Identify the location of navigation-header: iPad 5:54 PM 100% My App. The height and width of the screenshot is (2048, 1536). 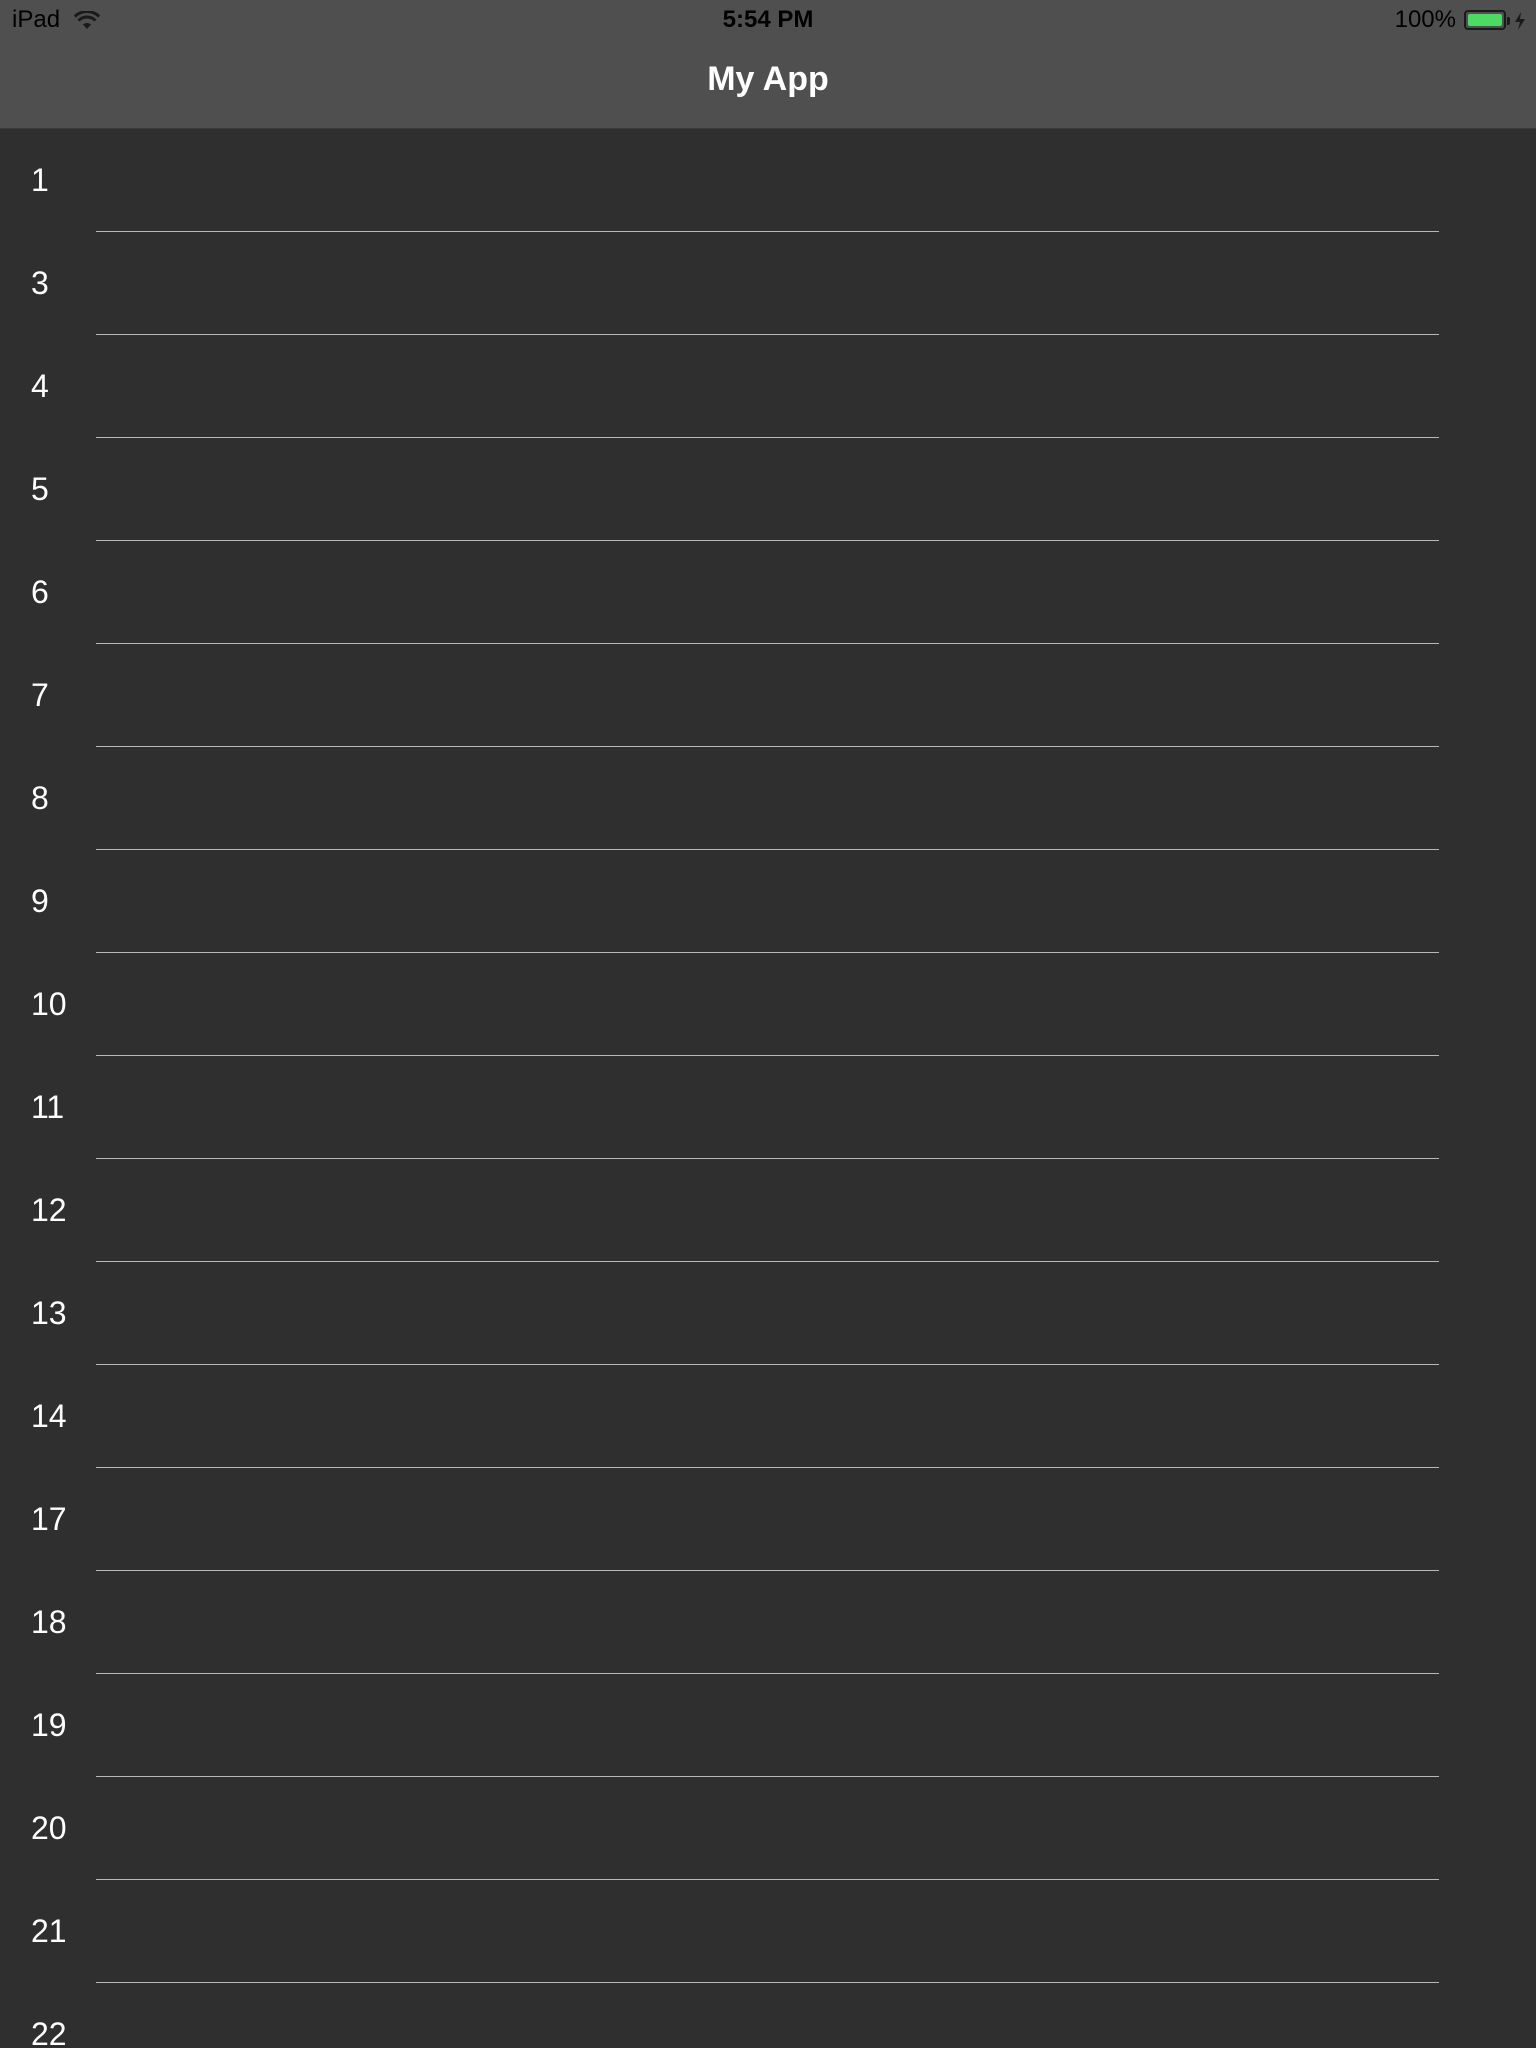
(768, 64).